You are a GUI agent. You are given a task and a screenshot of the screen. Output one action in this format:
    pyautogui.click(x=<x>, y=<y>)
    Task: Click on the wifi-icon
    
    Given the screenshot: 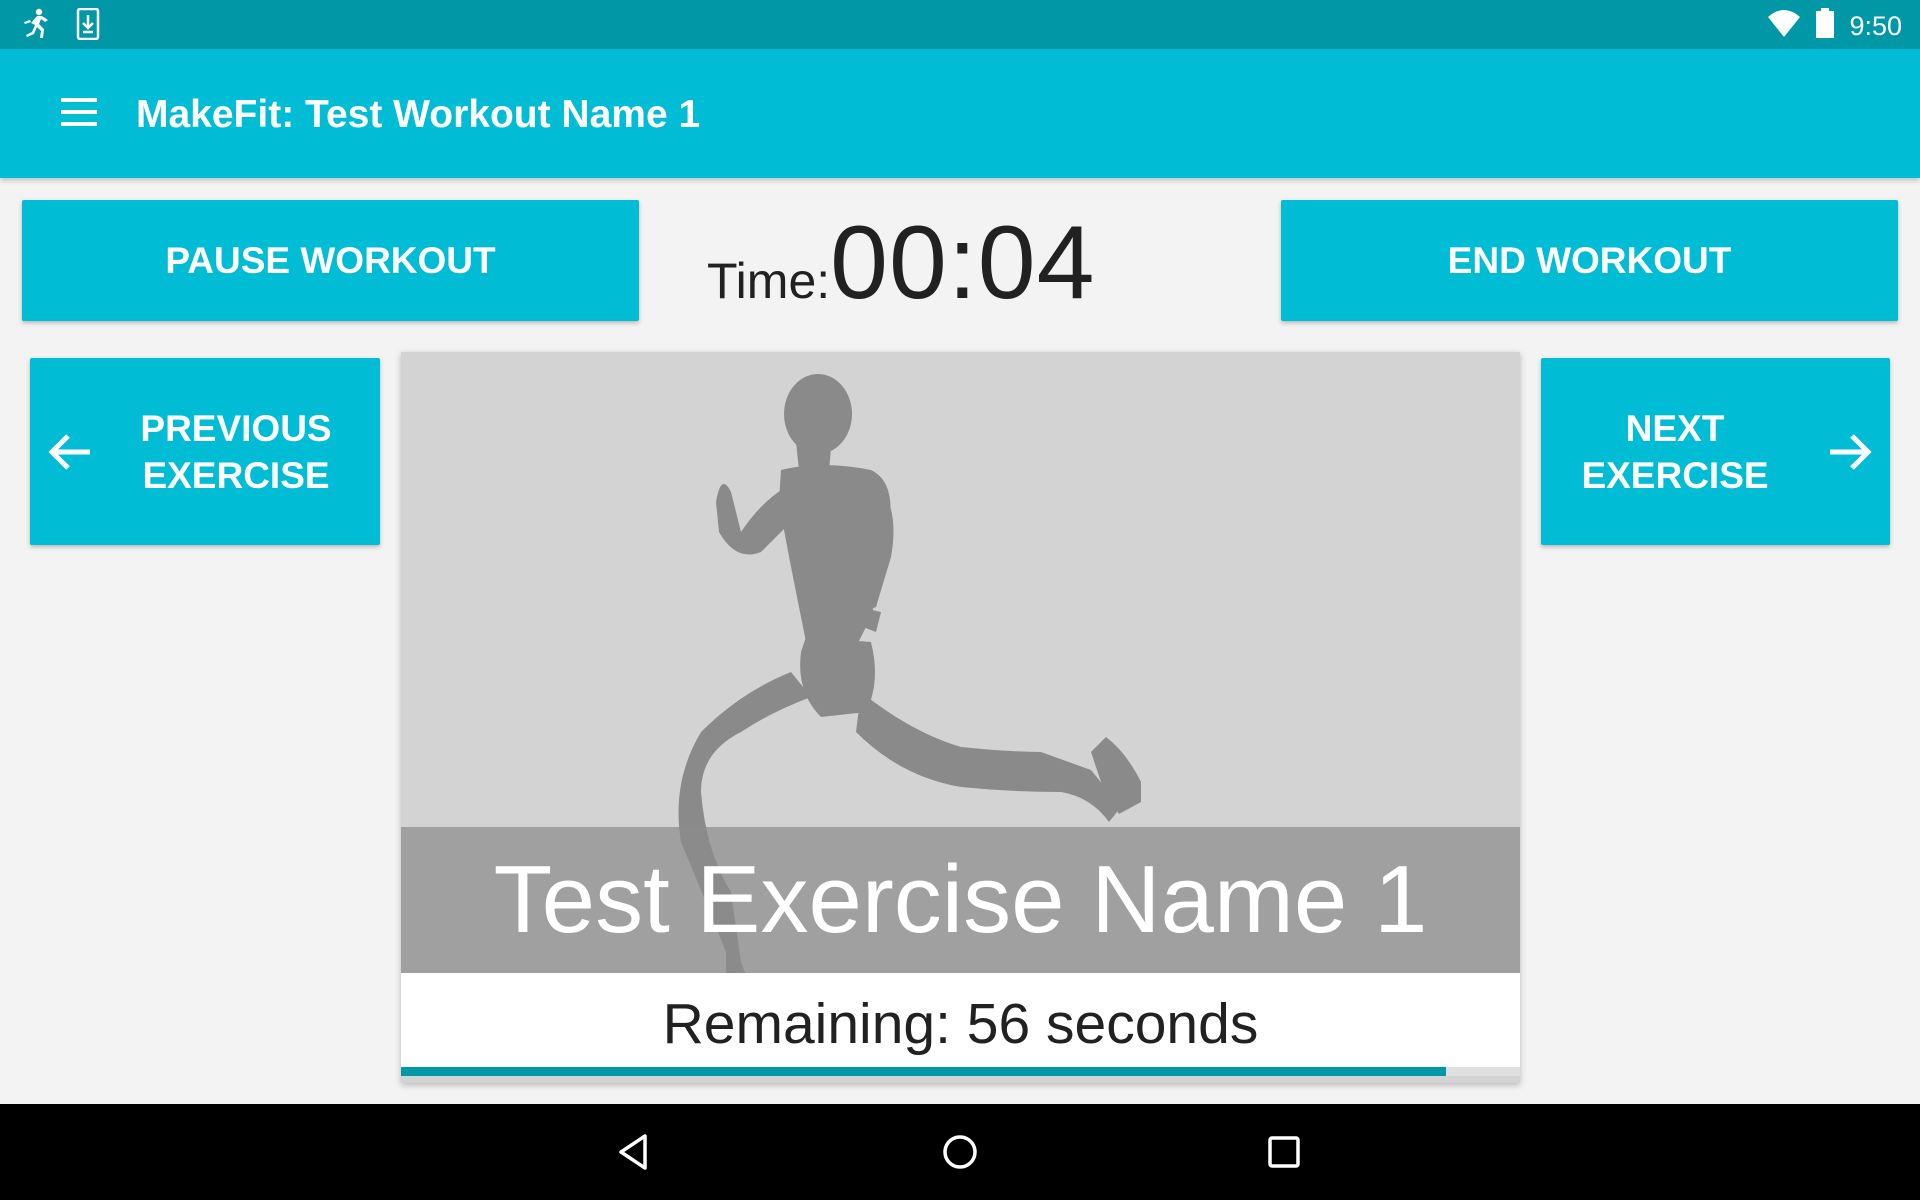 What is the action you would take?
    pyautogui.click(x=1784, y=26)
    